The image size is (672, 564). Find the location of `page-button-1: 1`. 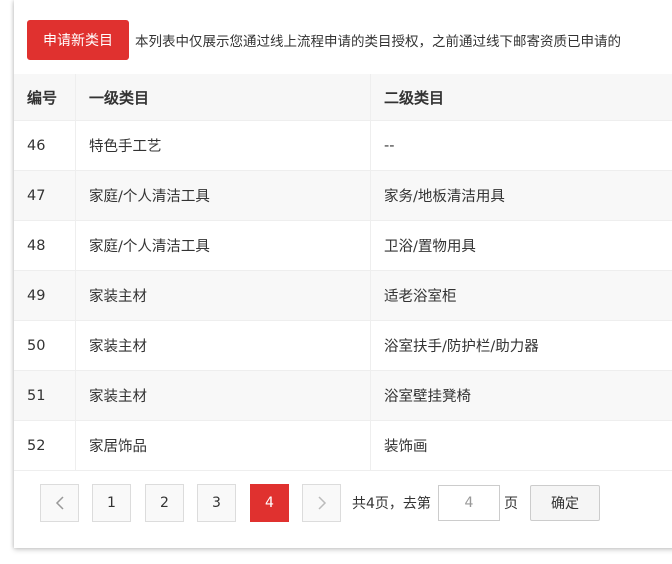

page-button-1: 1 is located at coordinates (111, 503).